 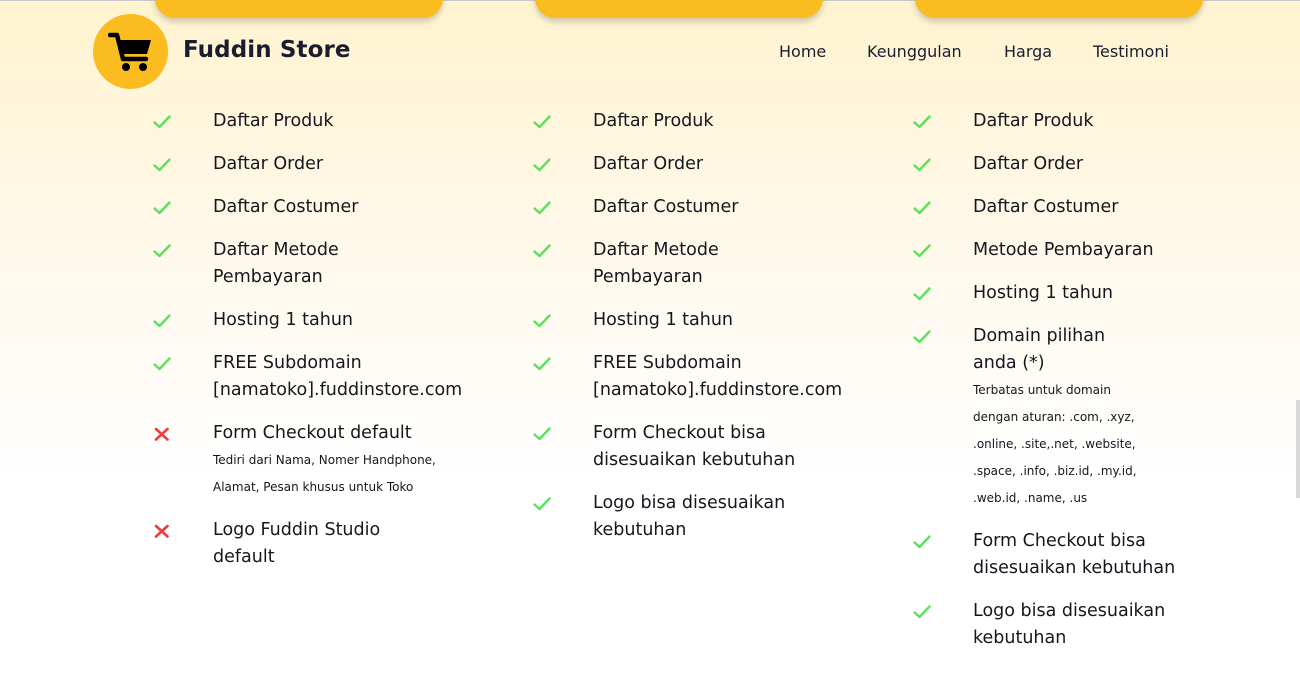 What do you see at coordinates (267, 50) in the screenshot?
I see `brand-name: Fuddin Store` at bounding box center [267, 50].